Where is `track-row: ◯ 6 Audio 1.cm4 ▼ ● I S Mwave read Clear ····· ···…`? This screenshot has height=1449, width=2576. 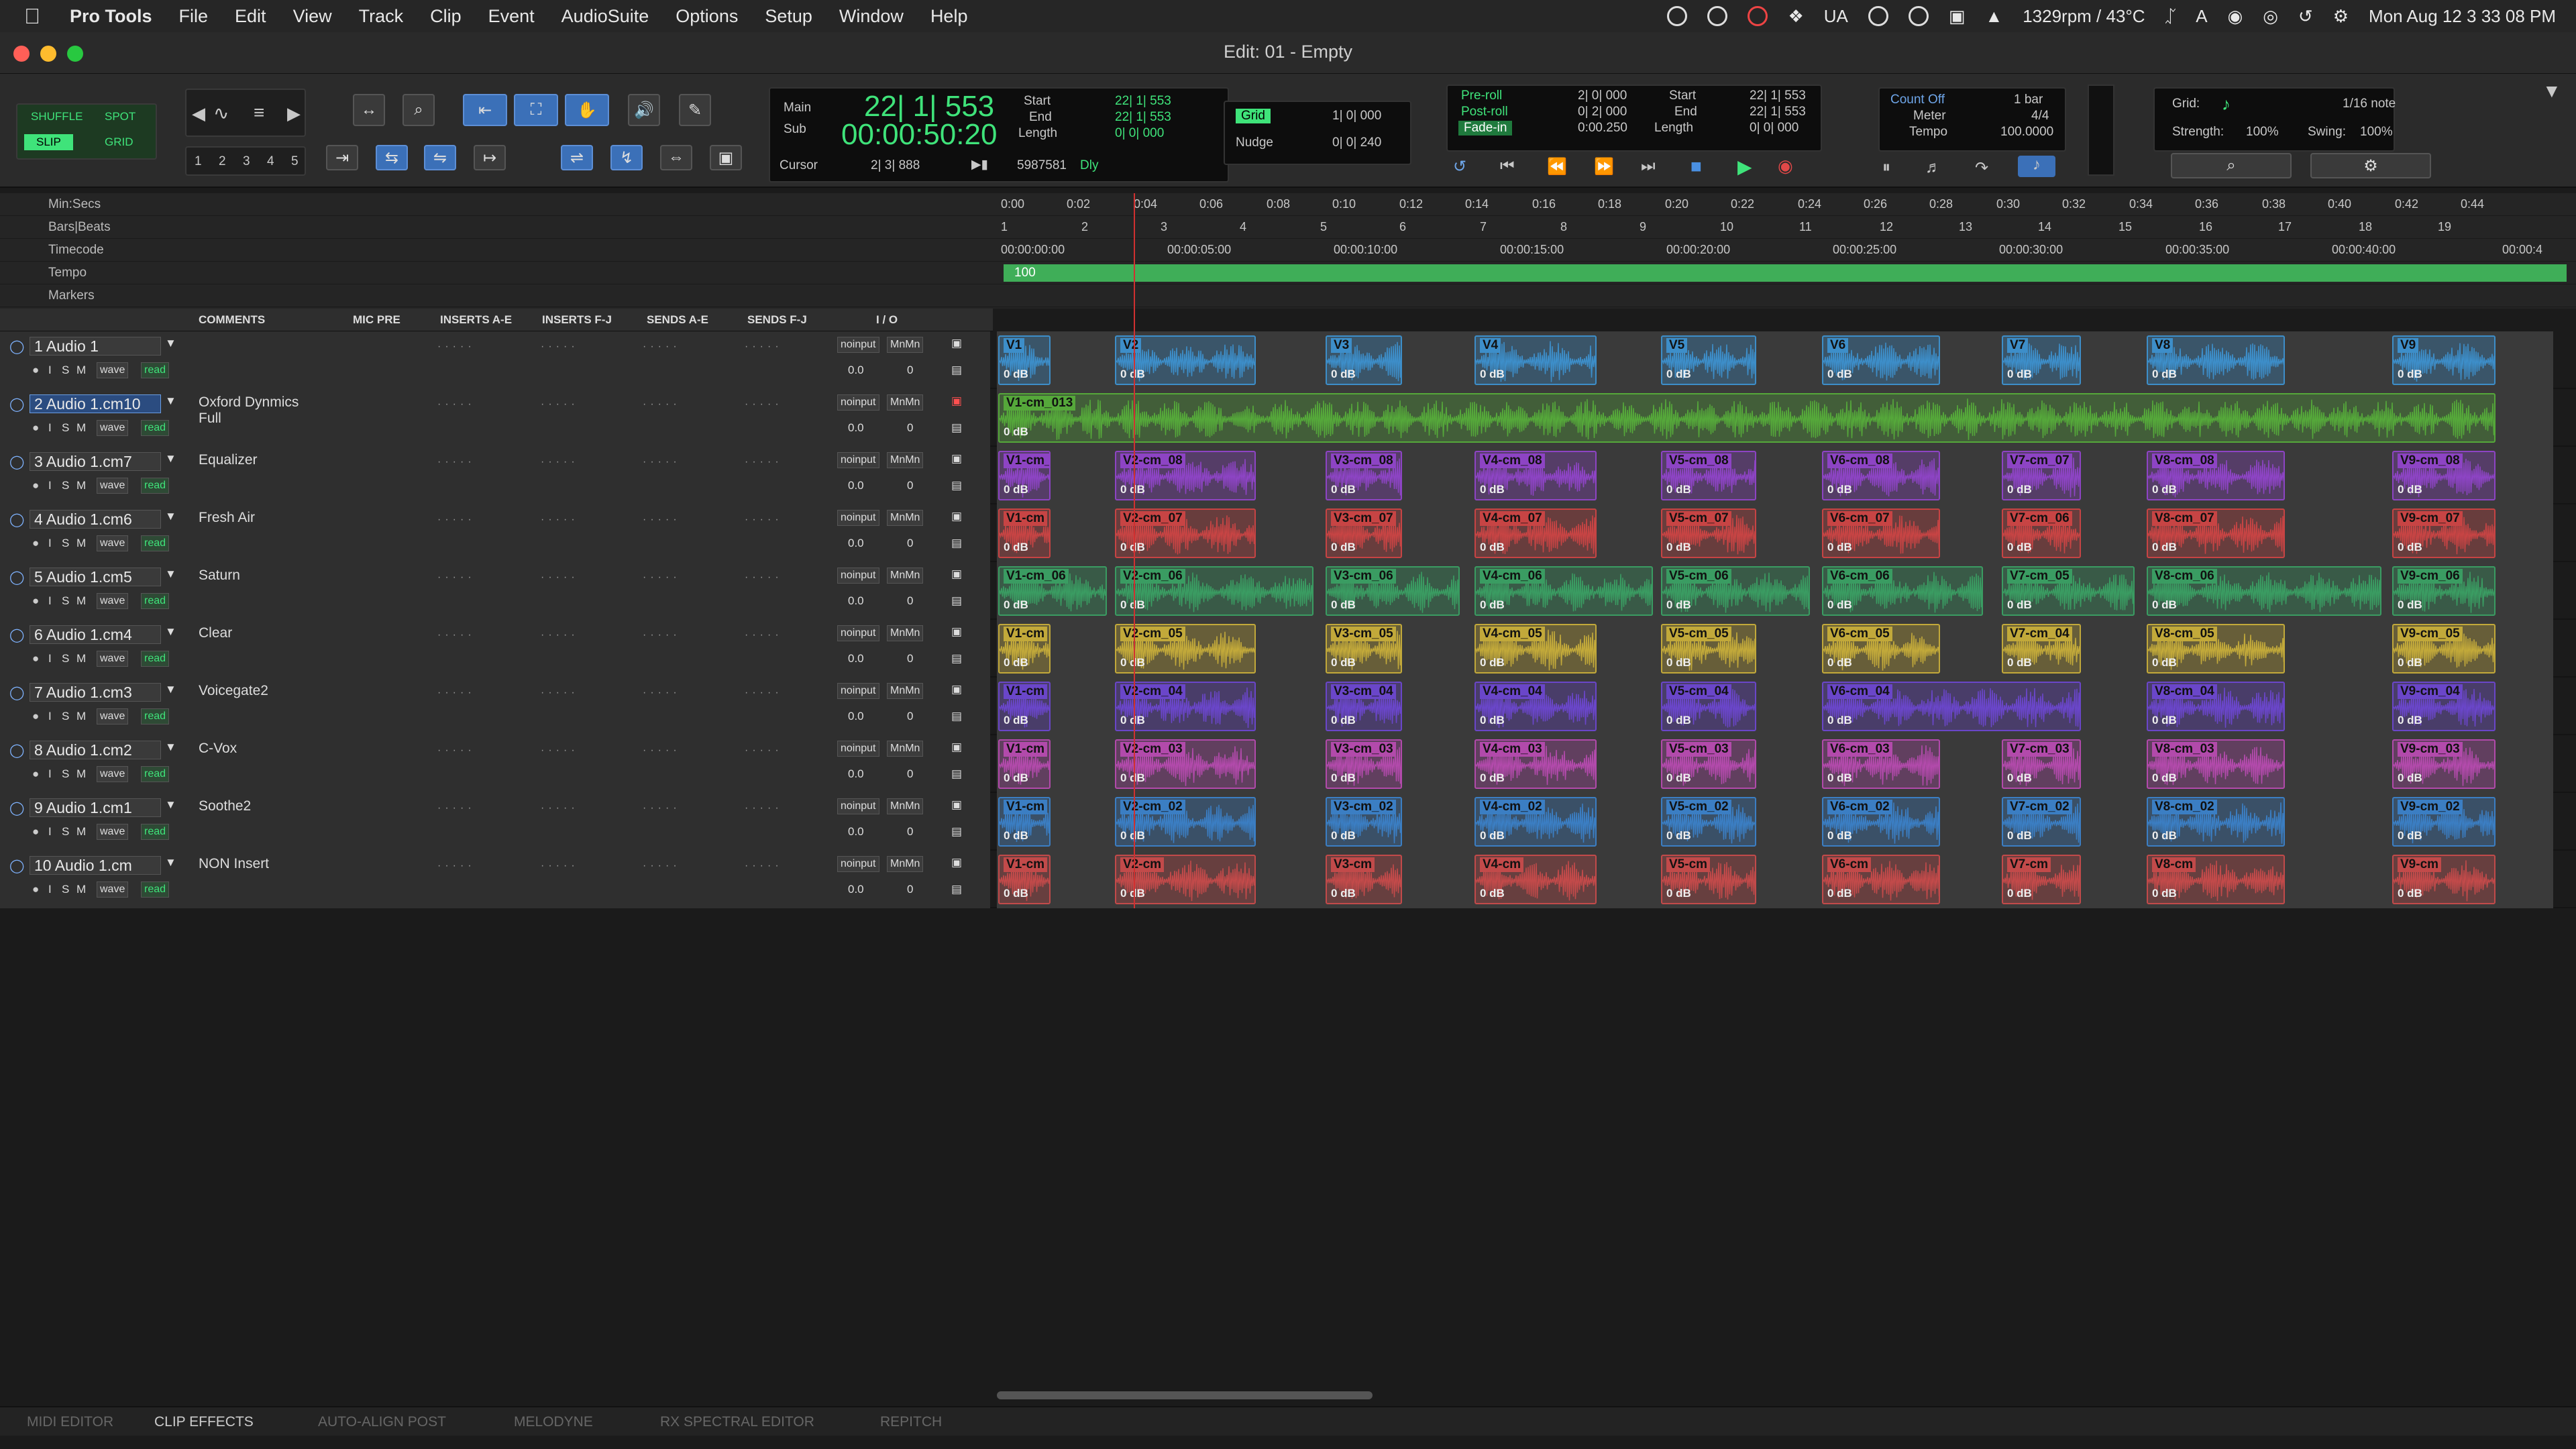
track-row: ◯ 6 Audio 1.cm4 ▼ ● I S Mwave read Clear ····· ···… is located at coordinates (1288, 649).